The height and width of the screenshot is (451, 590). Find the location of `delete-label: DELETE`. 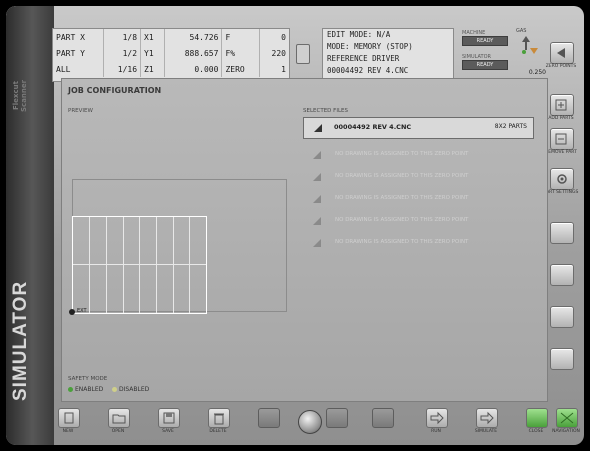

delete-label: DELETE is located at coordinates (218, 431).